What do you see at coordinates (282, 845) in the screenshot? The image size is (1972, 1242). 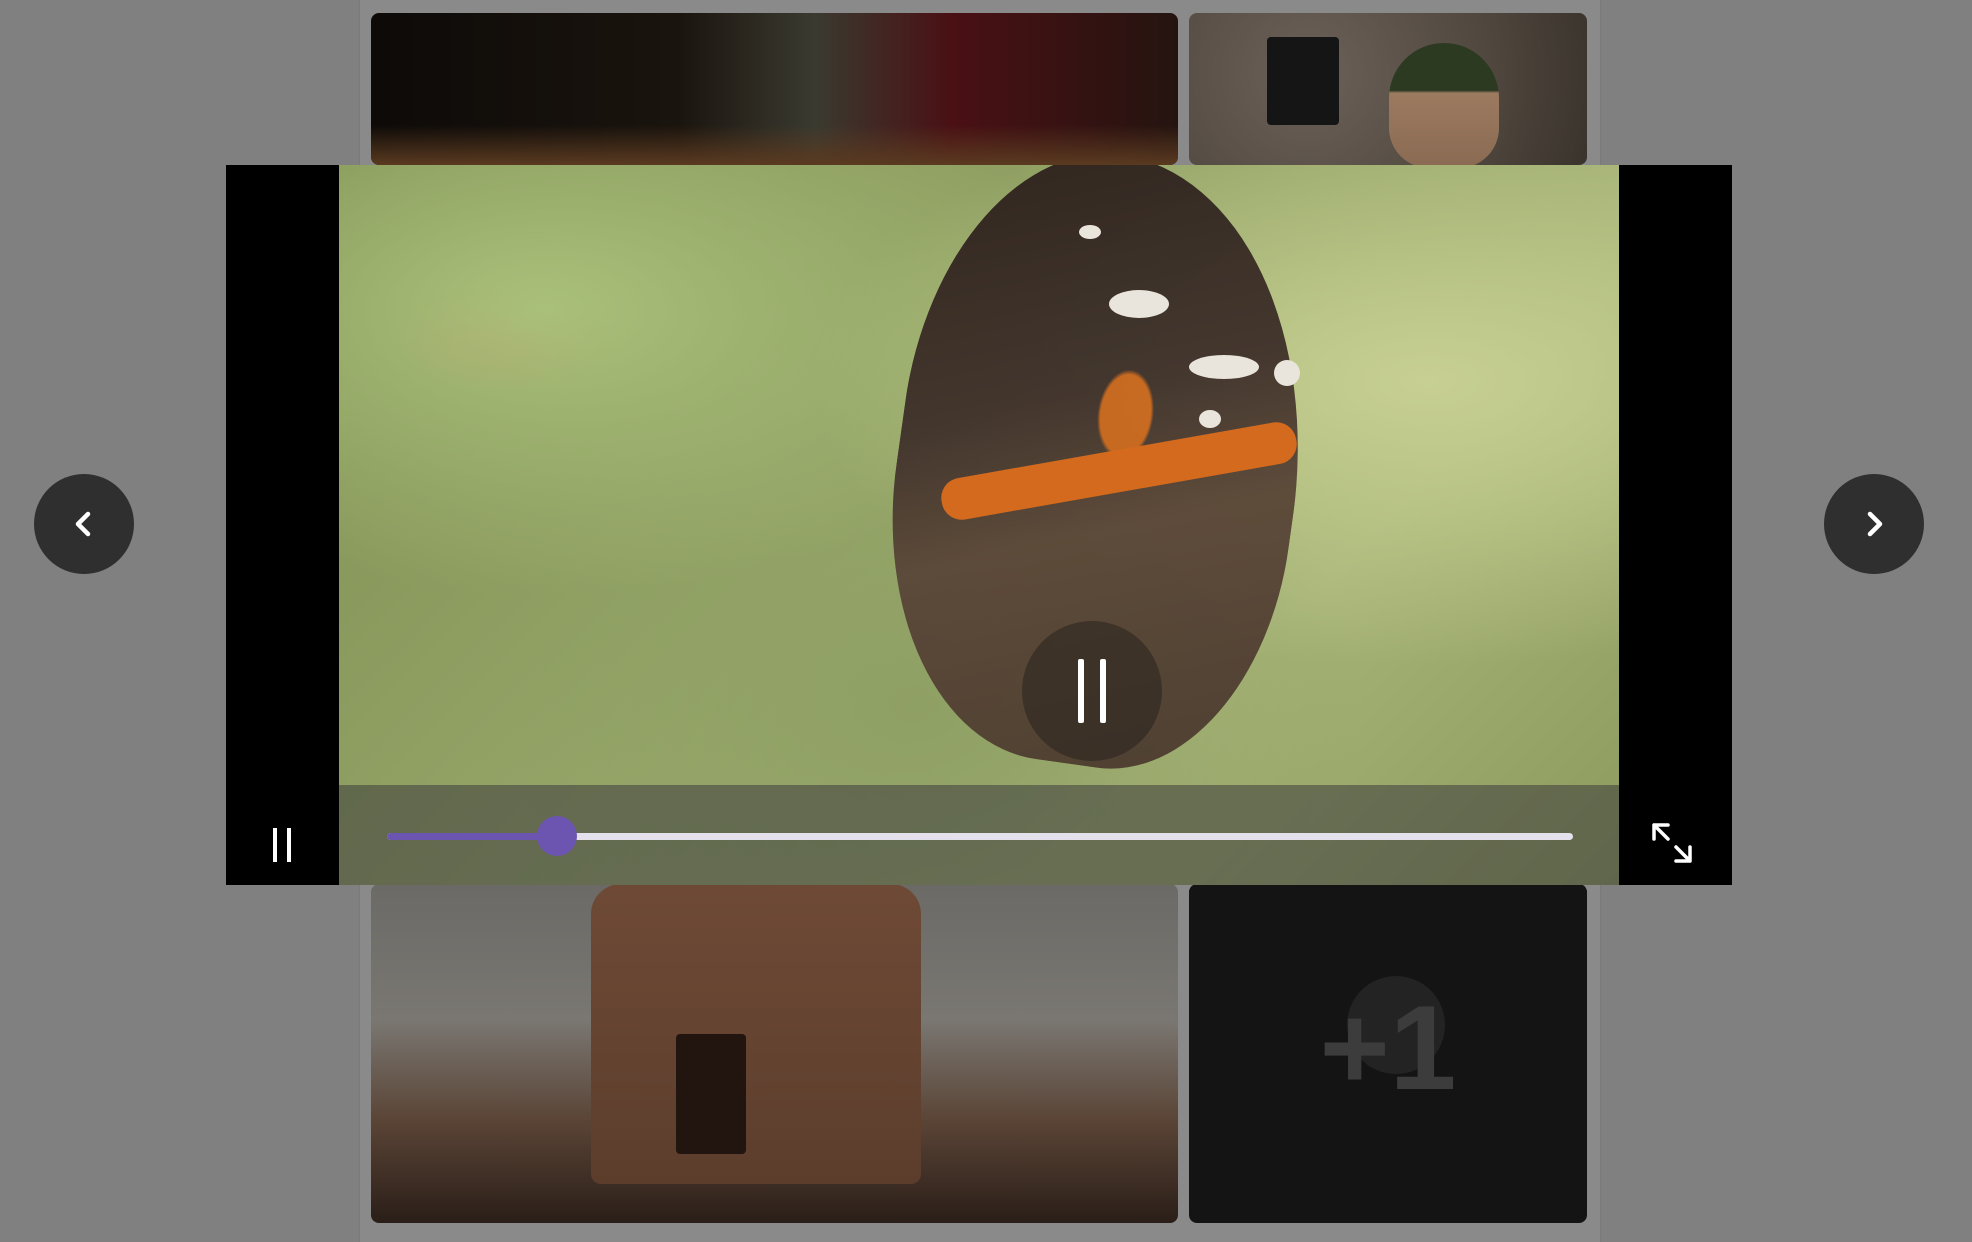 I see `pause-button` at bounding box center [282, 845].